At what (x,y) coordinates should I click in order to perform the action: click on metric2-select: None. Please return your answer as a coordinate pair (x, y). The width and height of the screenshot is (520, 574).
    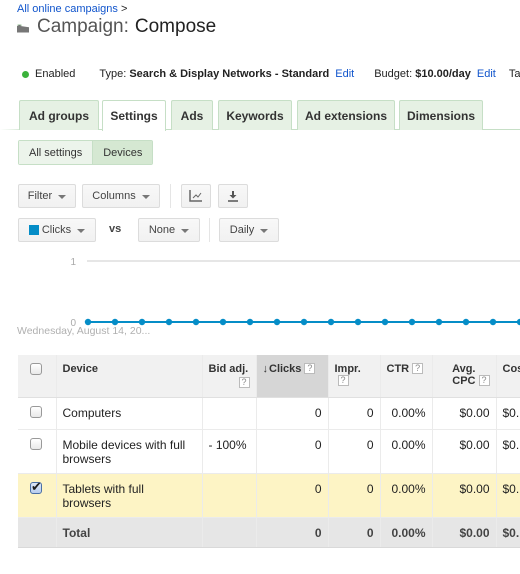
    Looking at the image, I should click on (169, 230).